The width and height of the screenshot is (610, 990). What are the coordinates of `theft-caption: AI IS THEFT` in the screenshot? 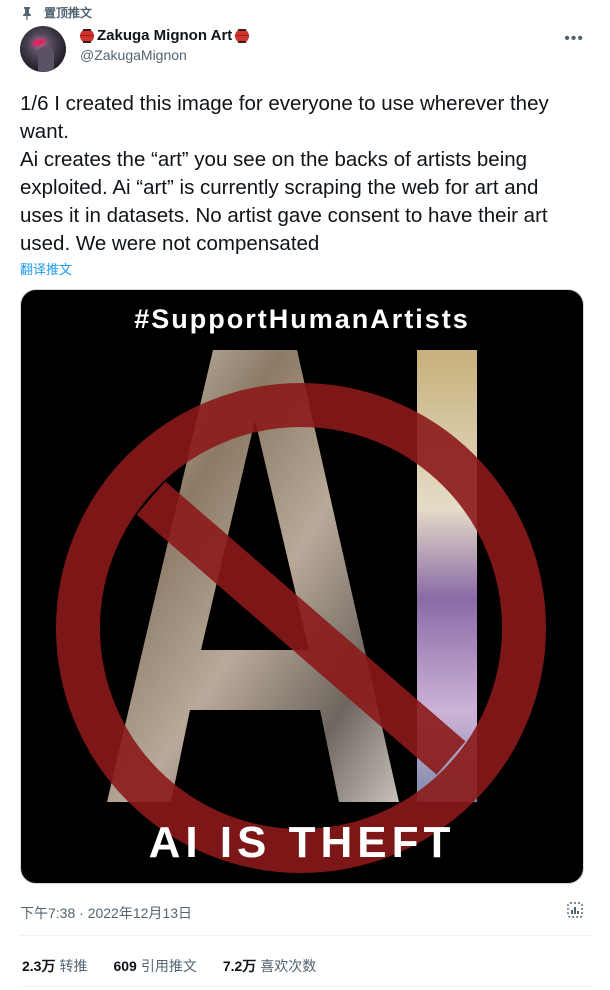 It's located at (302, 842).